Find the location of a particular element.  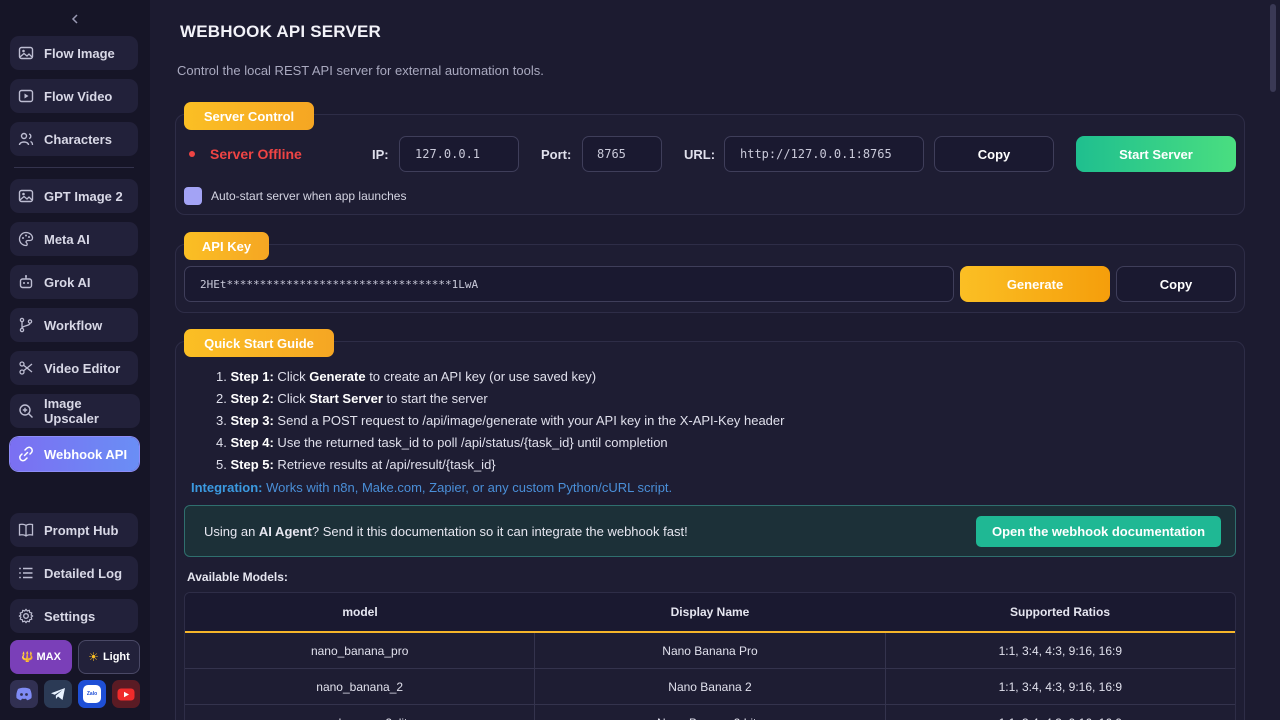

ip-label: IP: is located at coordinates (380, 154).